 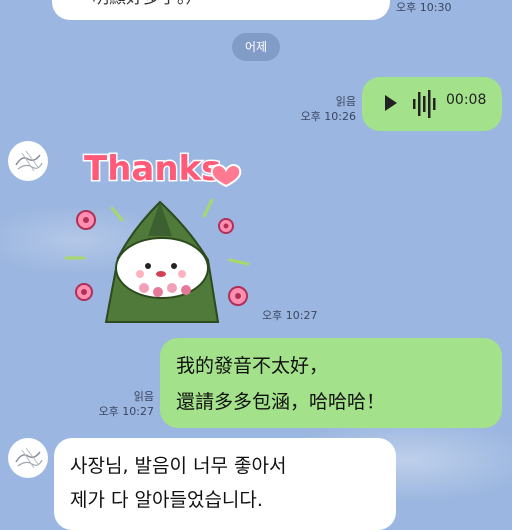 I want to click on message-time: 오후 10:30, so click(x=424, y=7).